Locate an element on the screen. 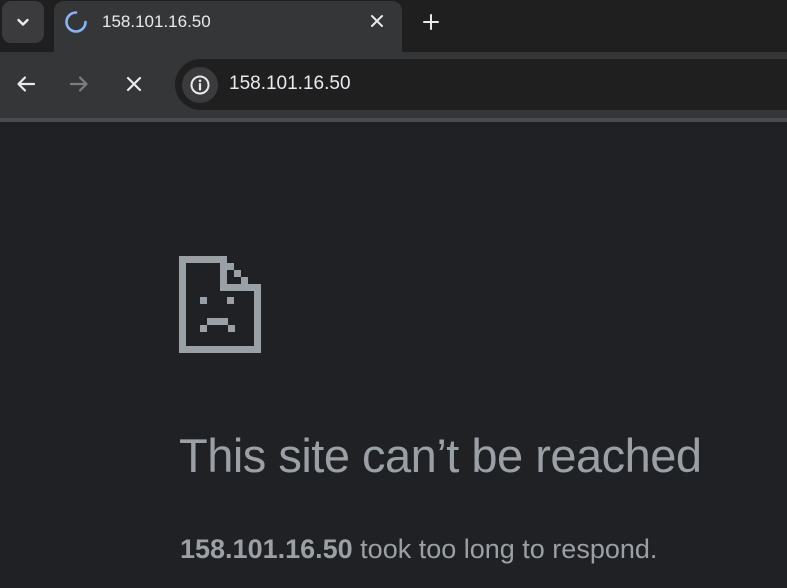  site-info-button is located at coordinates (200, 85).